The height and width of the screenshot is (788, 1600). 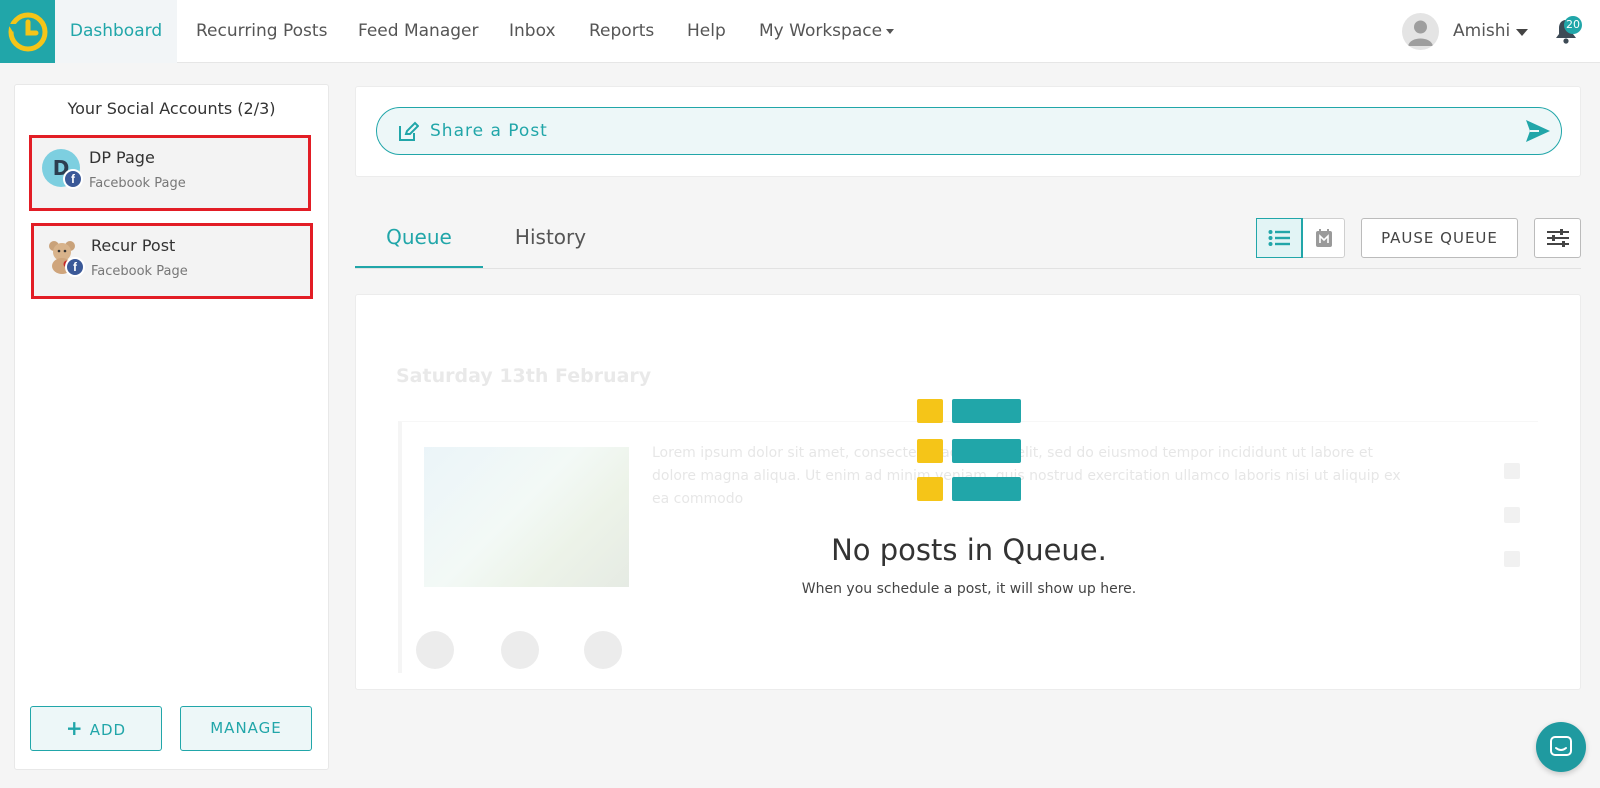 What do you see at coordinates (261, 31) in the screenshot?
I see `nav-recurring-posts: Recurring Posts` at bounding box center [261, 31].